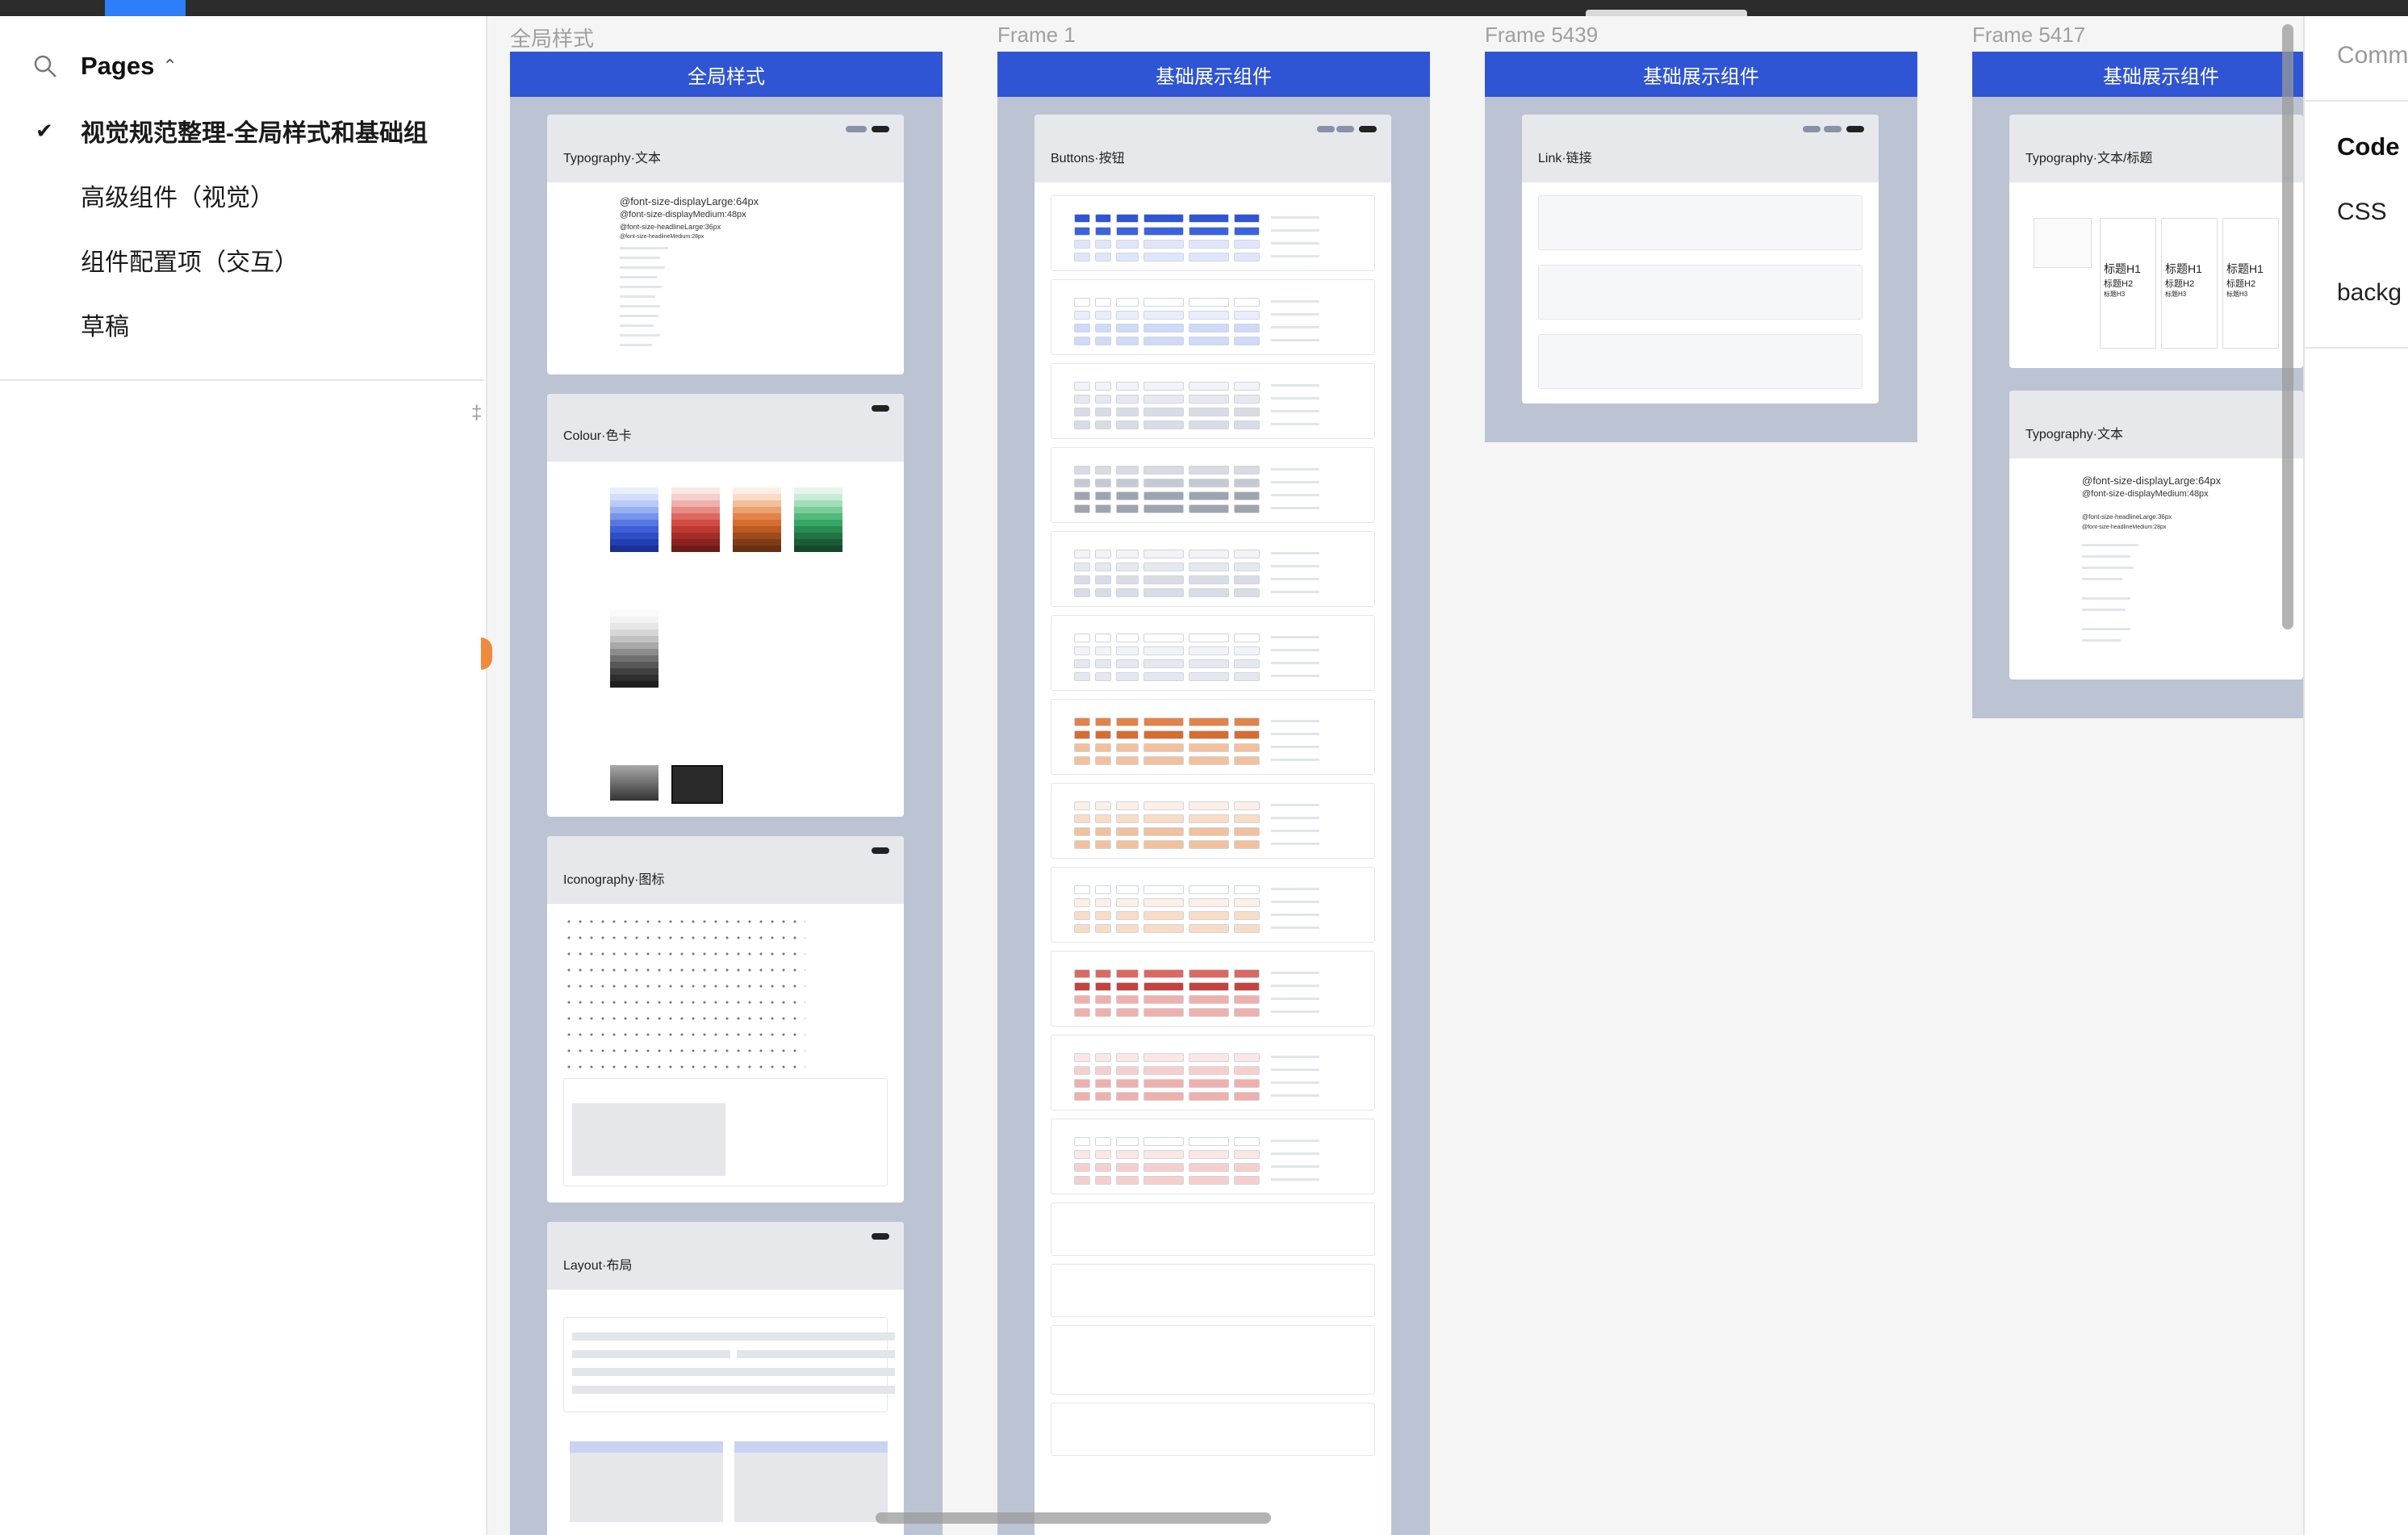 This screenshot has height=1535, width=2408. I want to click on pages-label: Pages, so click(118, 66).